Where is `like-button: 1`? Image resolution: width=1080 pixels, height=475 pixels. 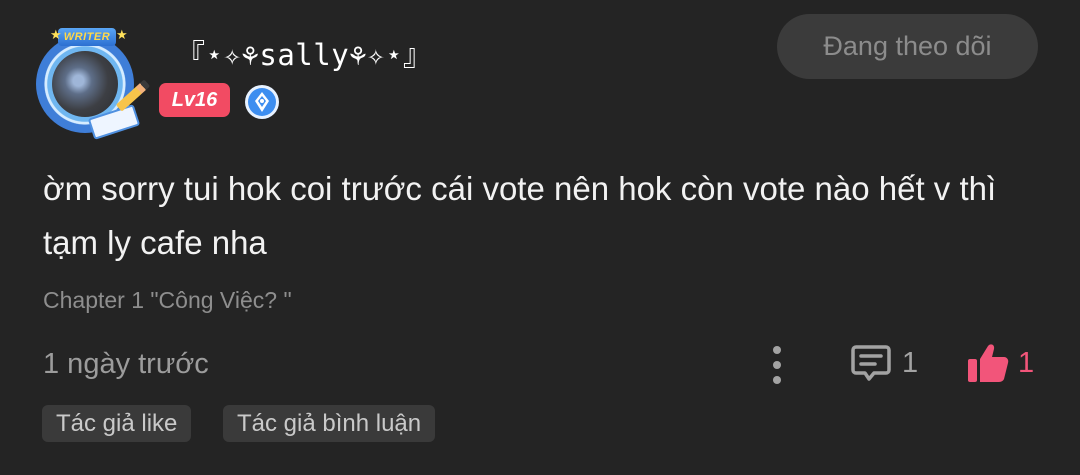 like-button: 1 is located at coordinates (1000, 363).